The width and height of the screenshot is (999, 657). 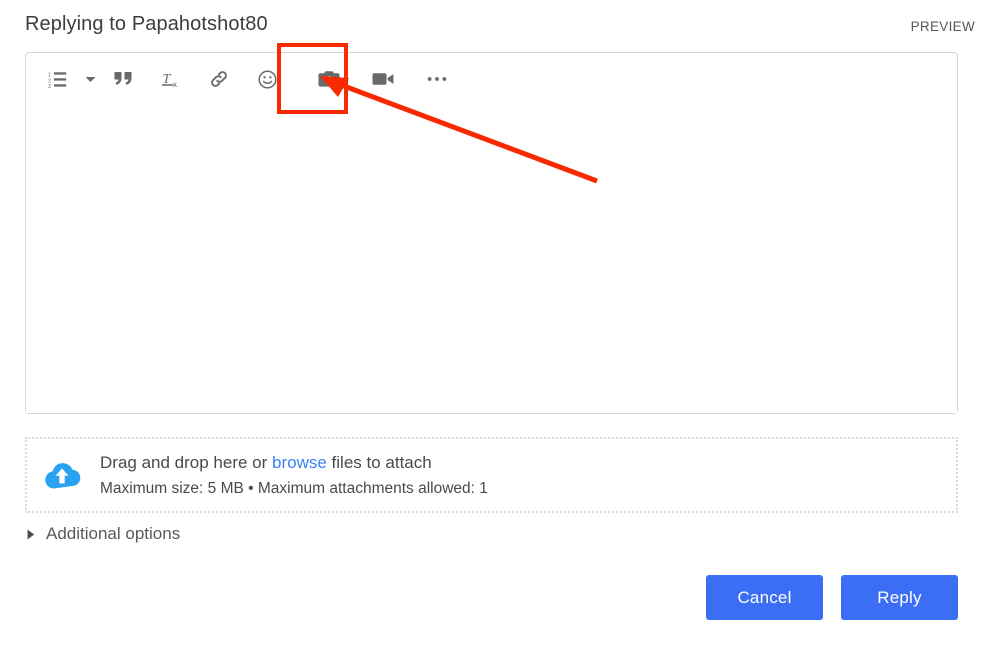 I want to click on camera-icon, so click(x=329, y=79).